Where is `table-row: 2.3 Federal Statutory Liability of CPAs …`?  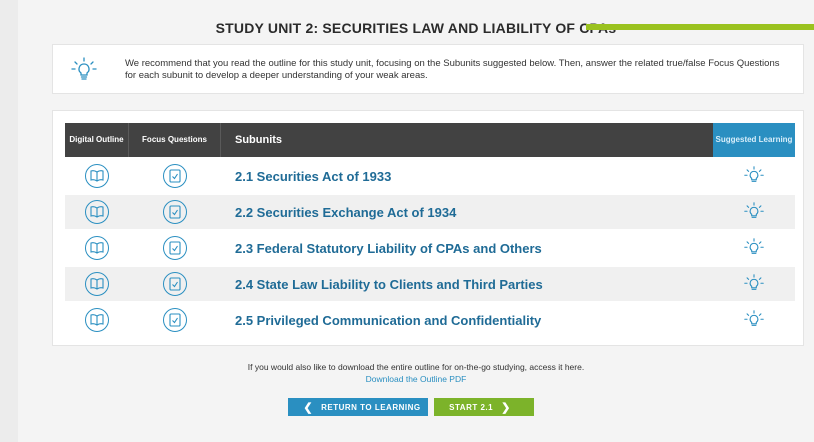 table-row: 2.3 Federal Statutory Liability of CPAs … is located at coordinates (430, 248).